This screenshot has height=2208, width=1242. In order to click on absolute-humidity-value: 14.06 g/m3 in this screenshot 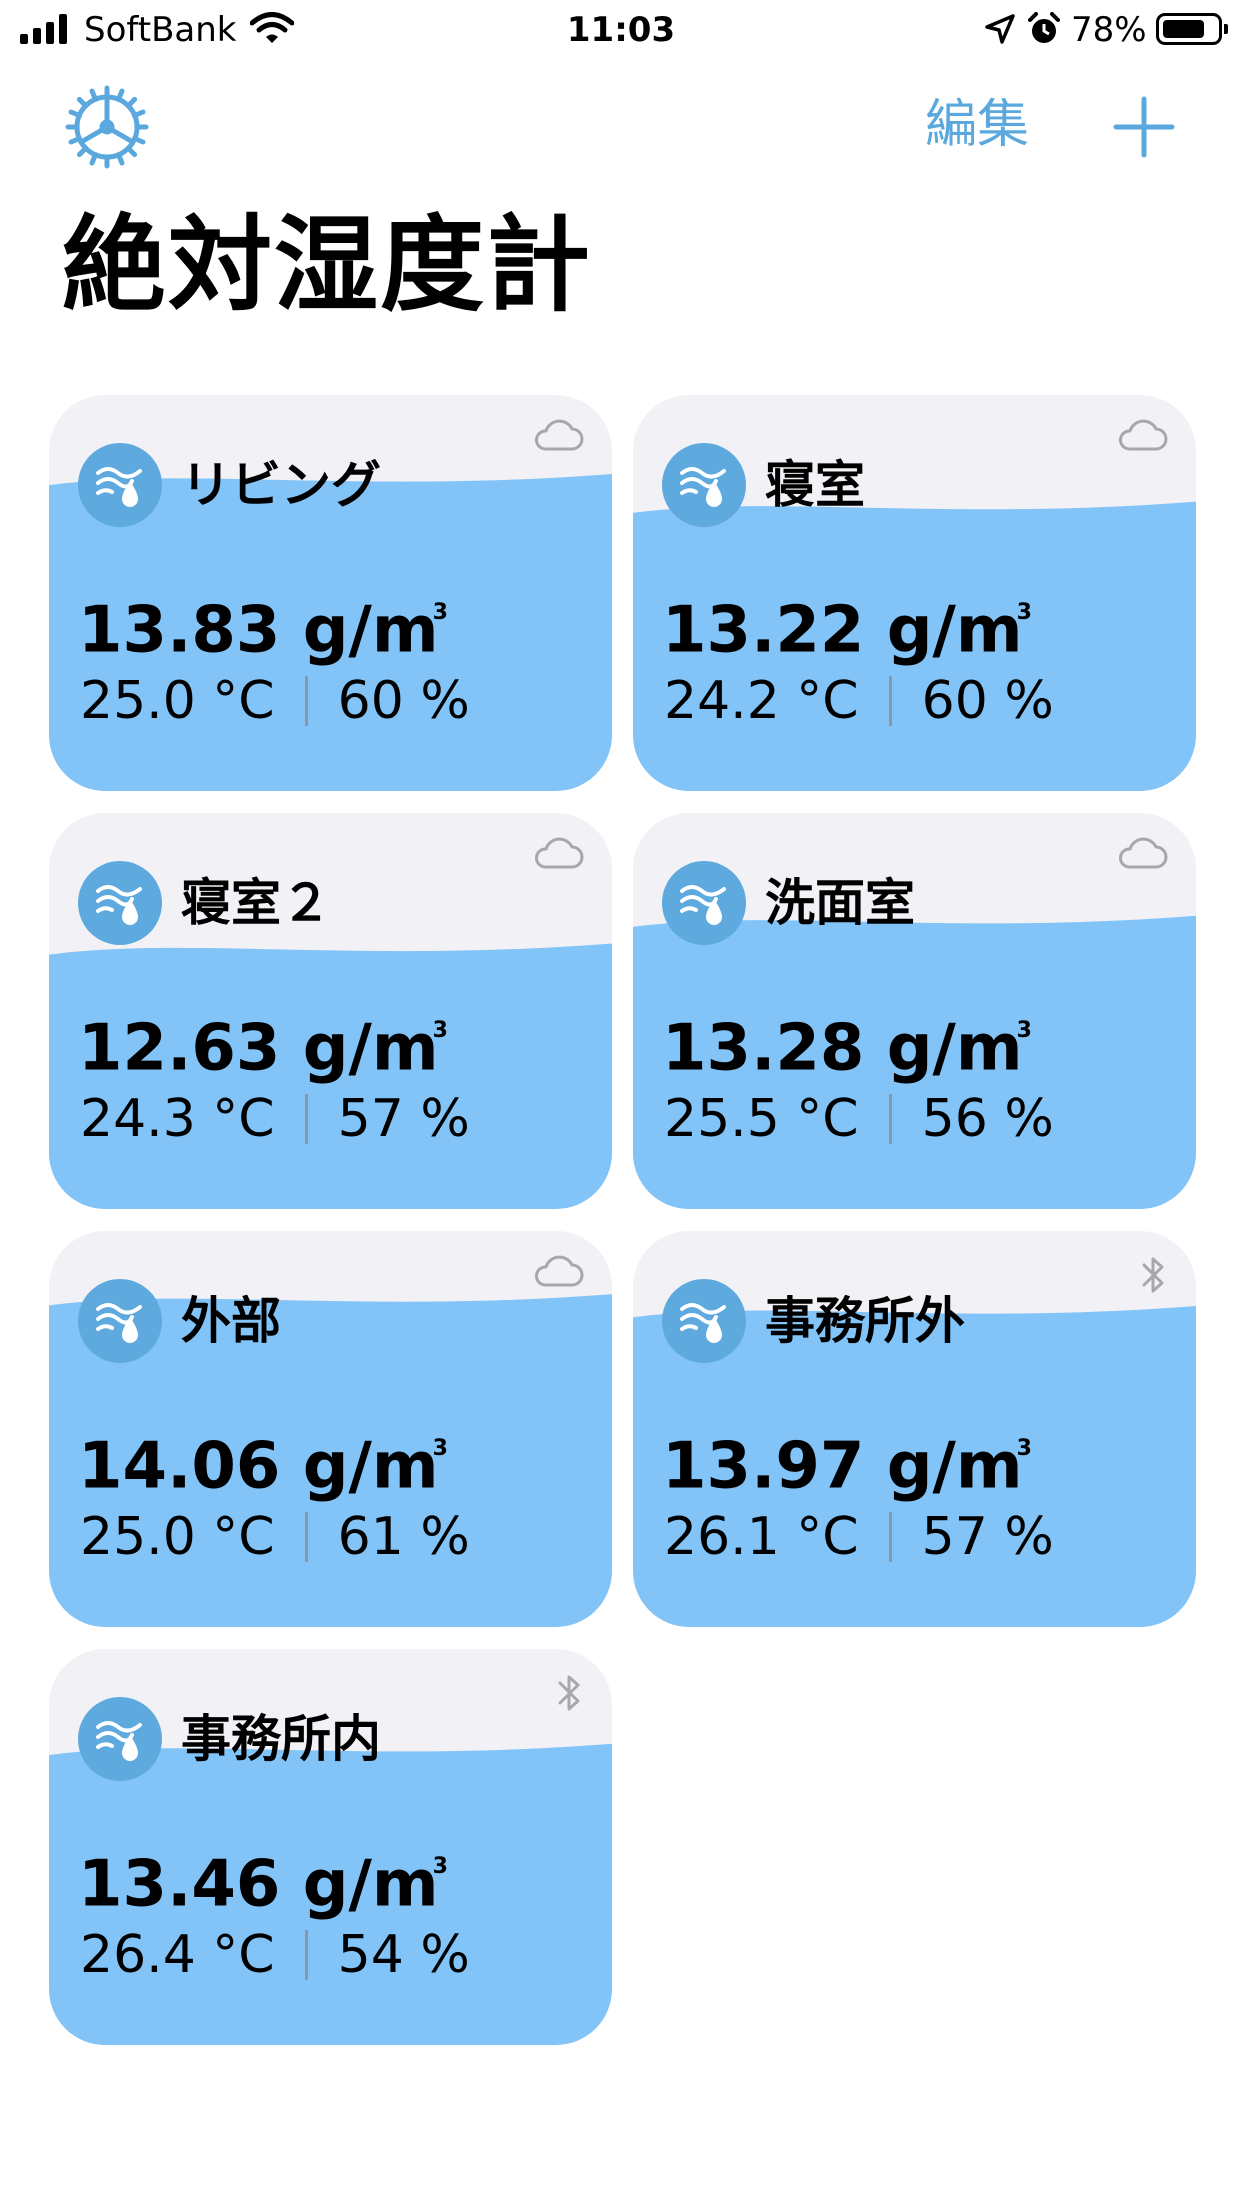, I will do `click(263, 1462)`.